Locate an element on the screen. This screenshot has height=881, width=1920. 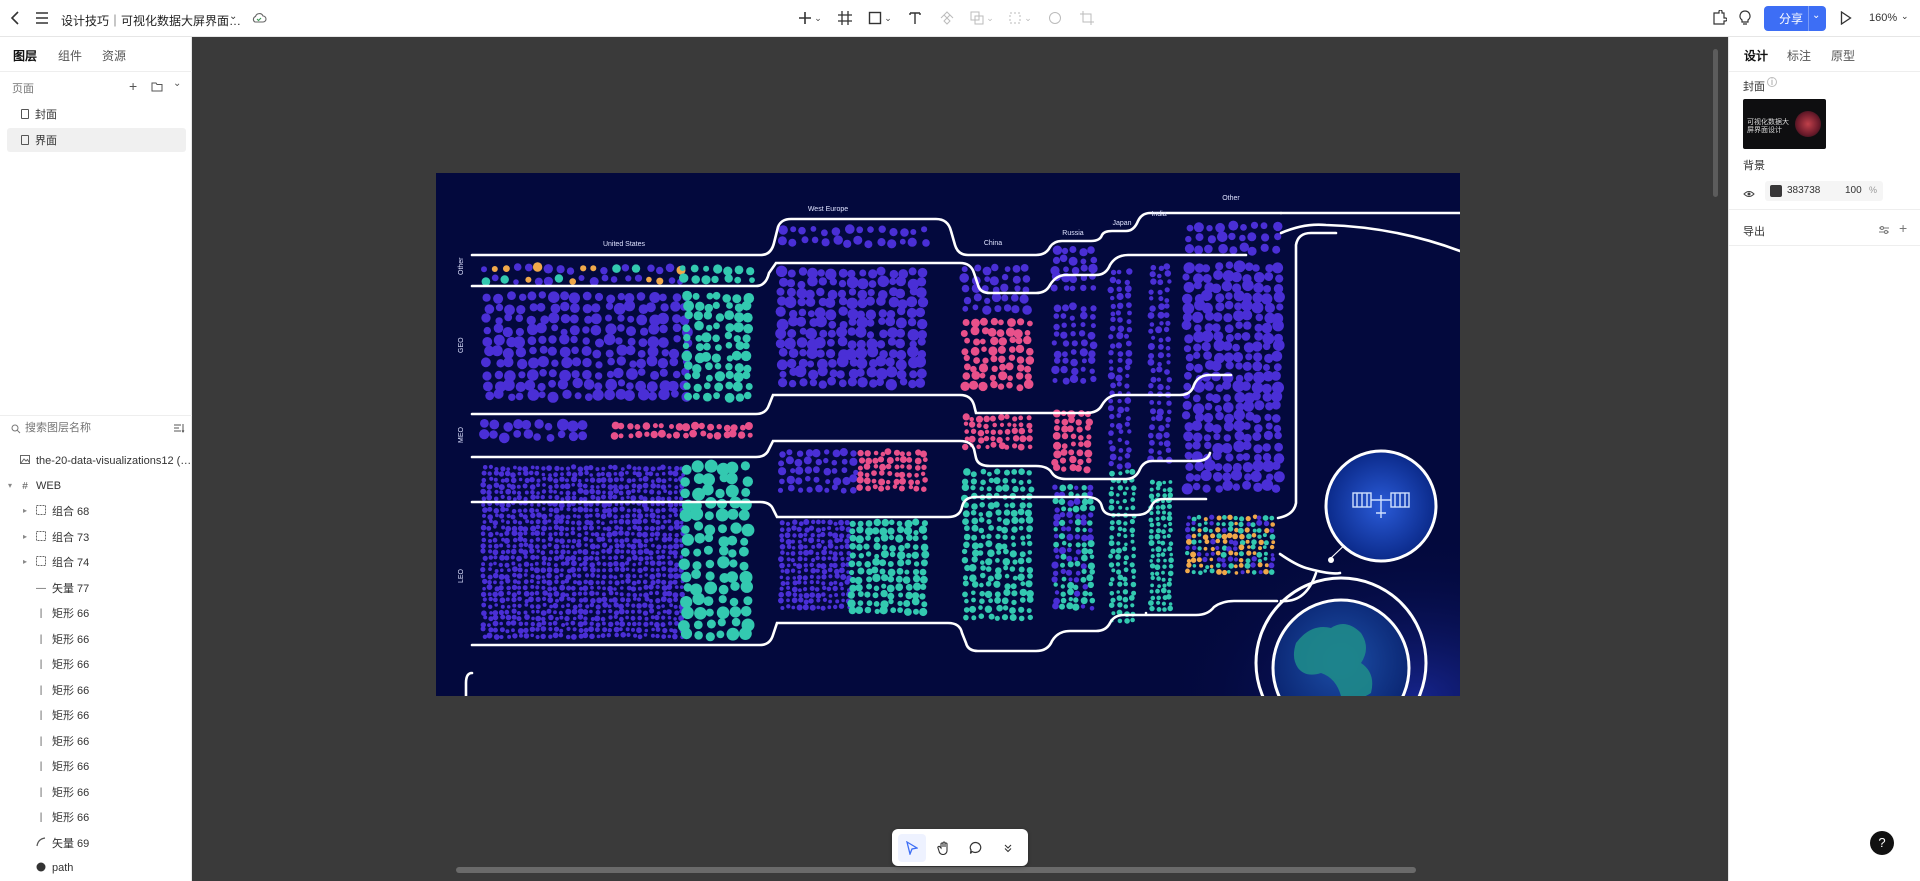
hand-icon is located at coordinates (944, 848).